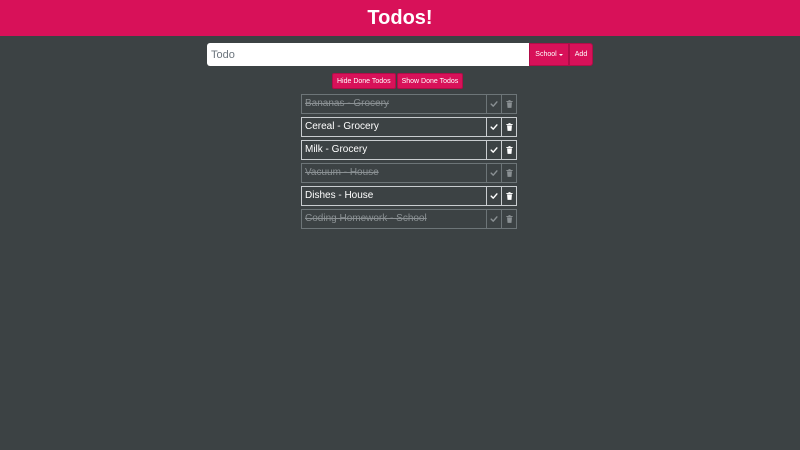  Describe the element at coordinates (347, 103) in the screenshot. I see `todo-text: Bananas - Grocery` at that location.